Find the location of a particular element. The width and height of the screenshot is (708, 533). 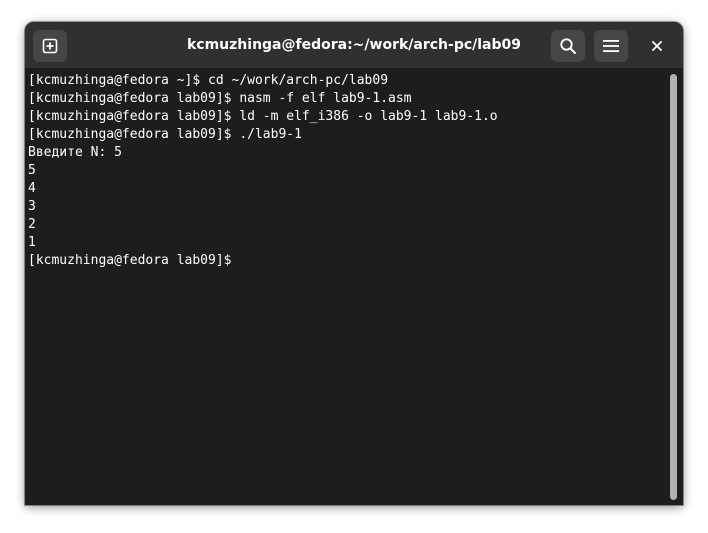

terminal-line: 3 is located at coordinates (32, 206).